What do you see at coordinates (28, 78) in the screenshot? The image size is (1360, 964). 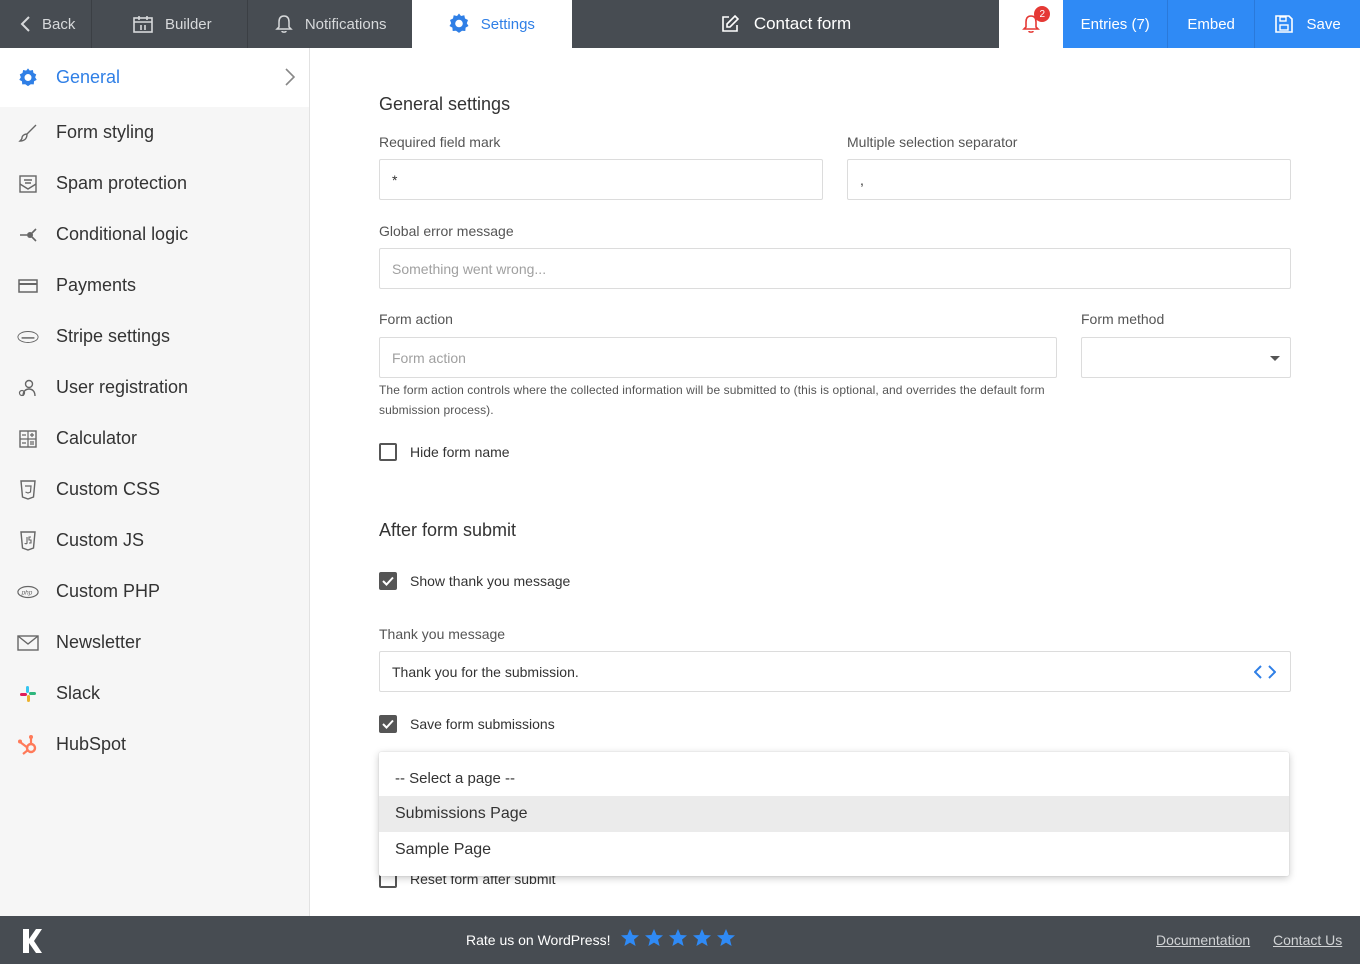 I see `gear-icon` at bounding box center [28, 78].